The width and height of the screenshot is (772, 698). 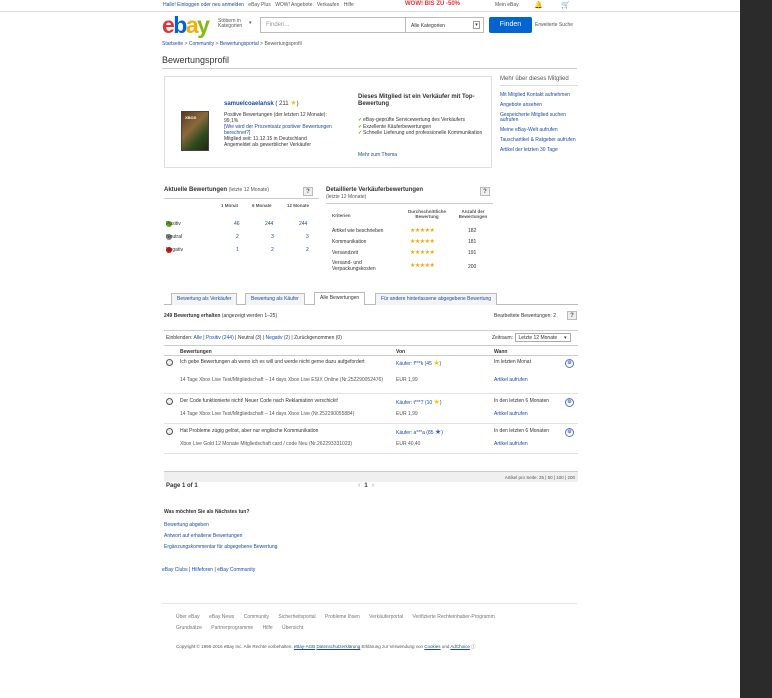 What do you see at coordinates (221, 617) in the screenshot?
I see `footer-link: eBay News` at bounding box center [221, 617].